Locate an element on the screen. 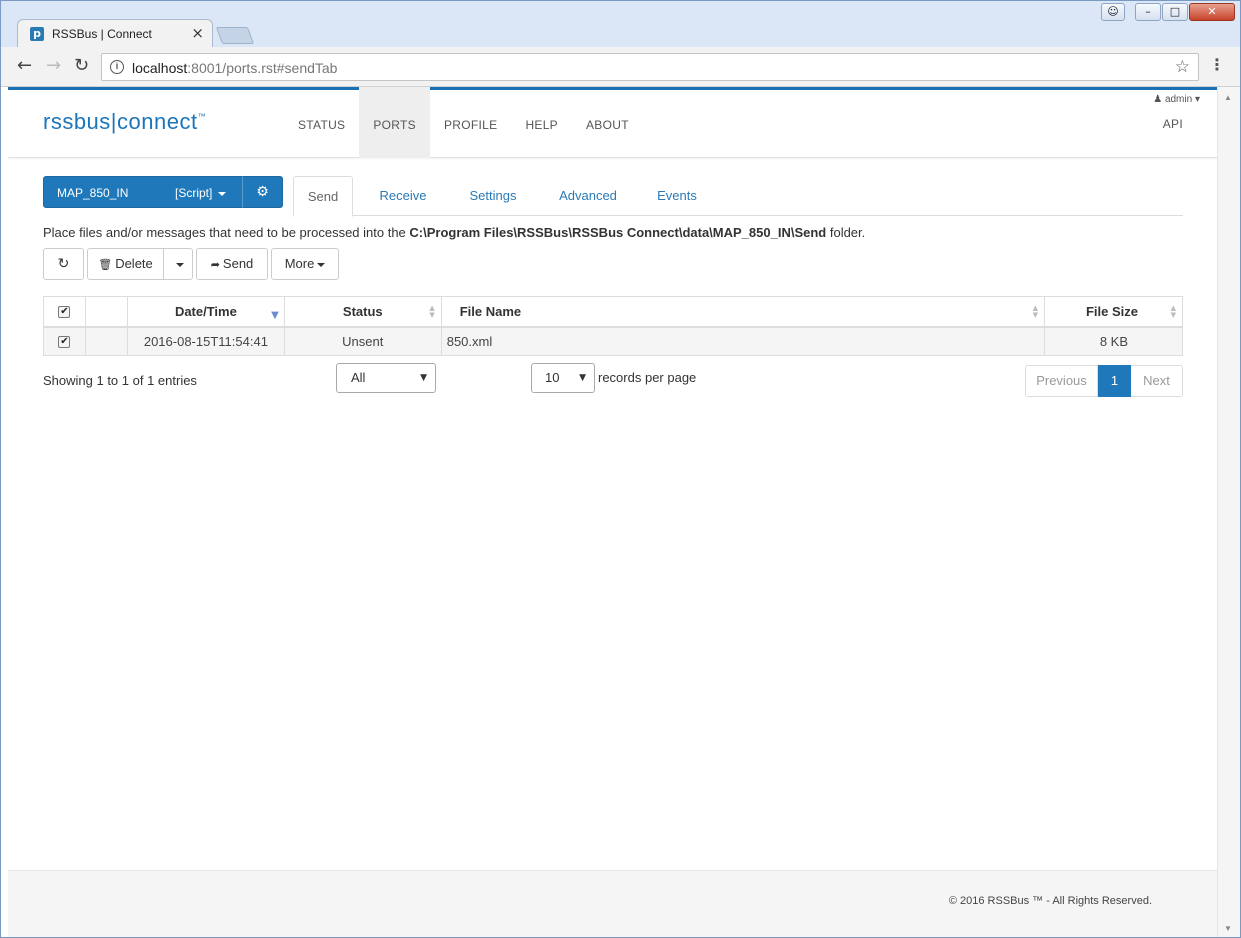 Image resolution: width=1241 pixels, height=938 pixels. row-checkbox: ✔ is located at coordinates (64, 342).